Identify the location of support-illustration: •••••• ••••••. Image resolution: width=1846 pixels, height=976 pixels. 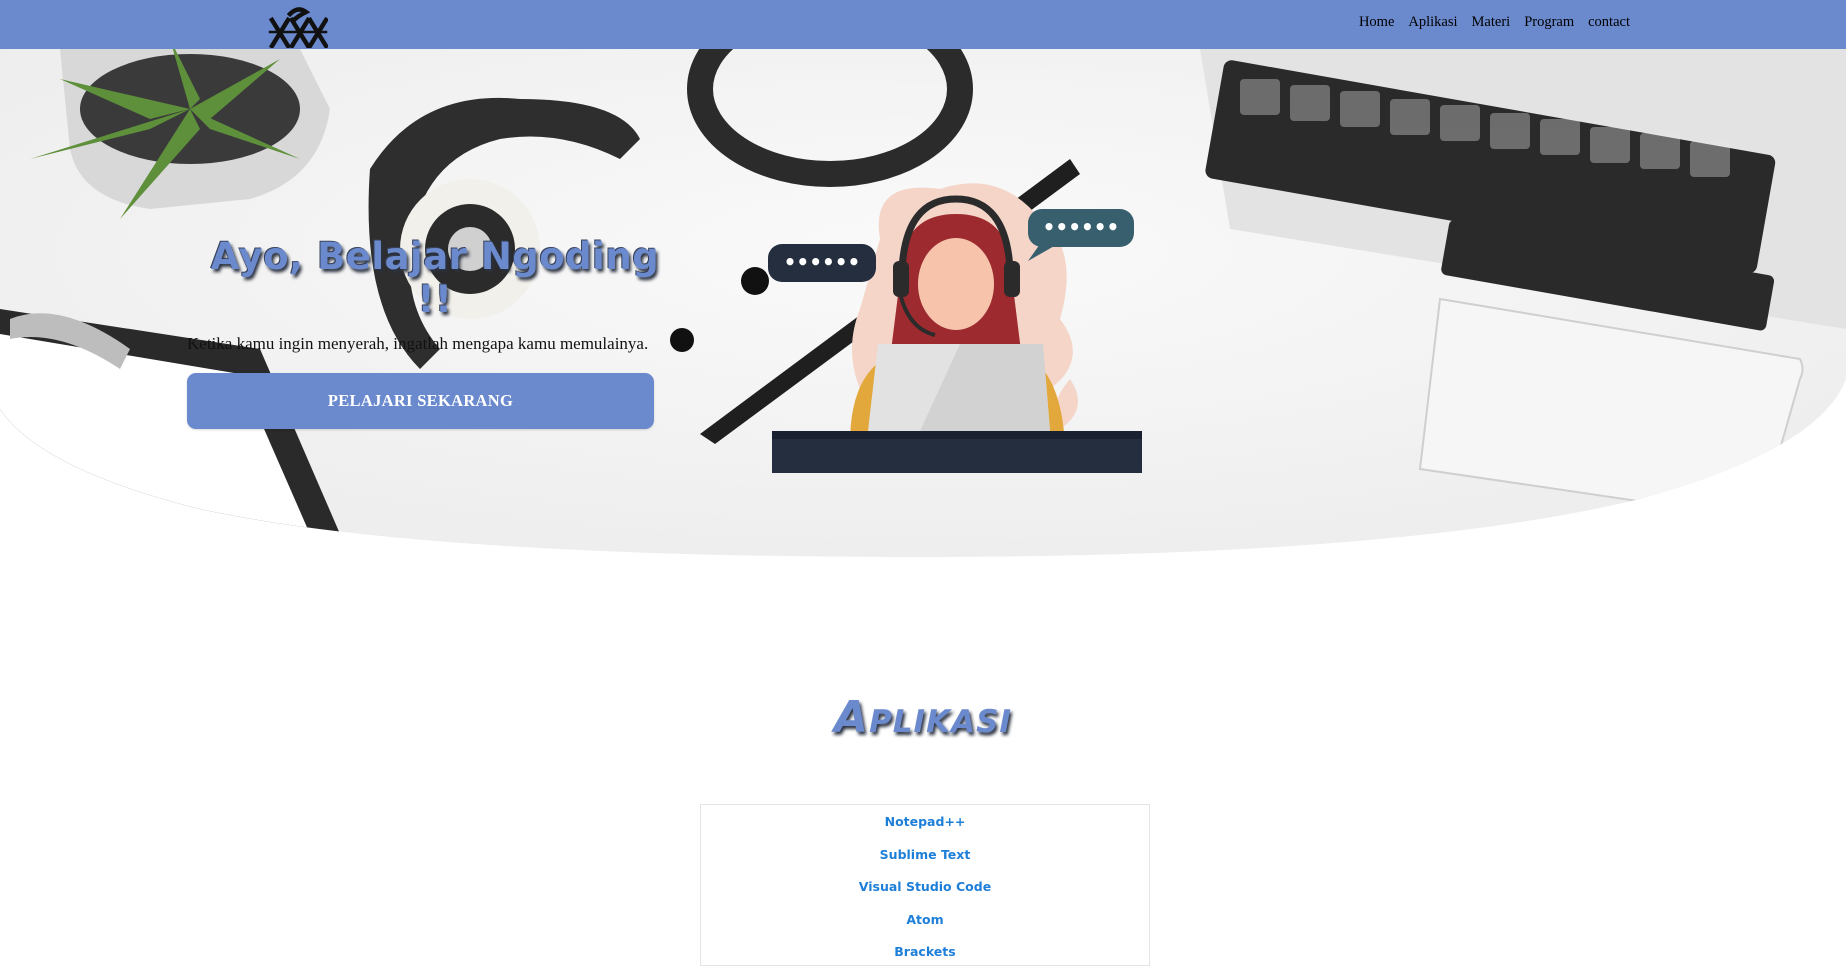
(955, 328).